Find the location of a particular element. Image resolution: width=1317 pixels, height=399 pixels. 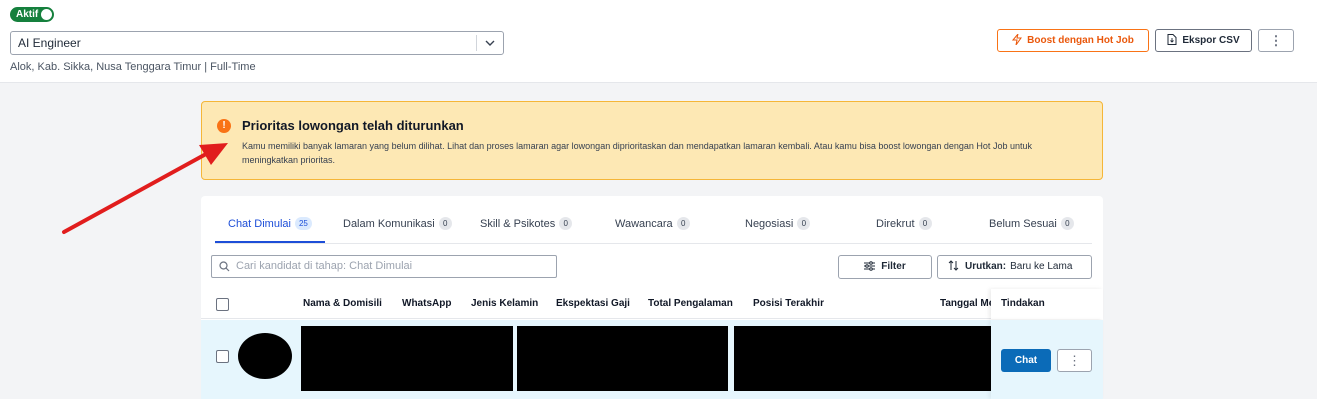

tab-label: Dalam Komunikasi is located at coordinates (389, 224).